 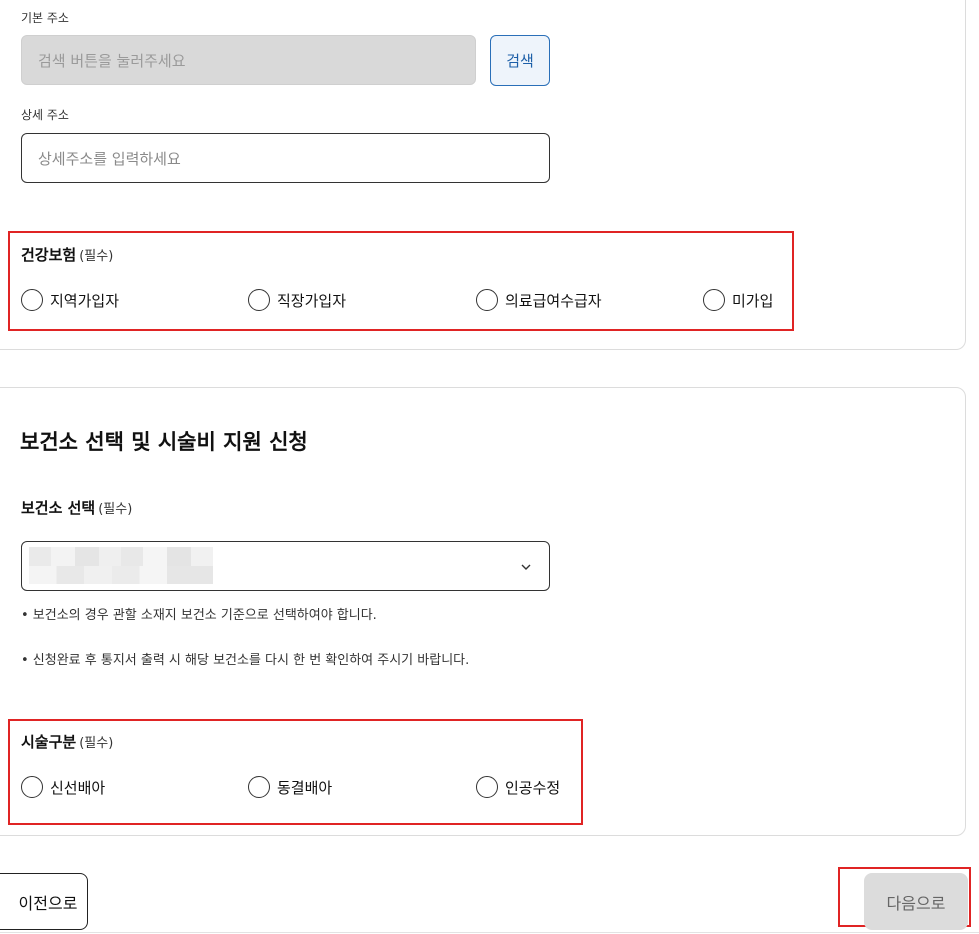 I want to click on radio-label: 신선배아, so click(x=78, y=787).